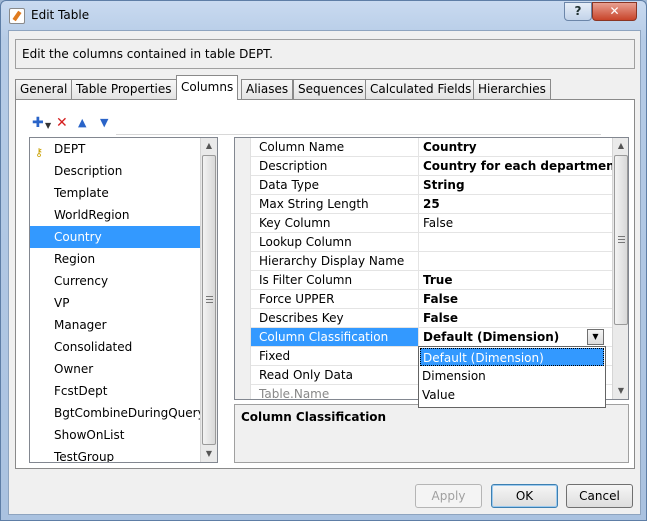 This screenshot has width=647, height=521. What do you see at coordinates (116, 215) in the screenshot?
I see `list-item: WorldRegion` at bounding box center [116, 215].